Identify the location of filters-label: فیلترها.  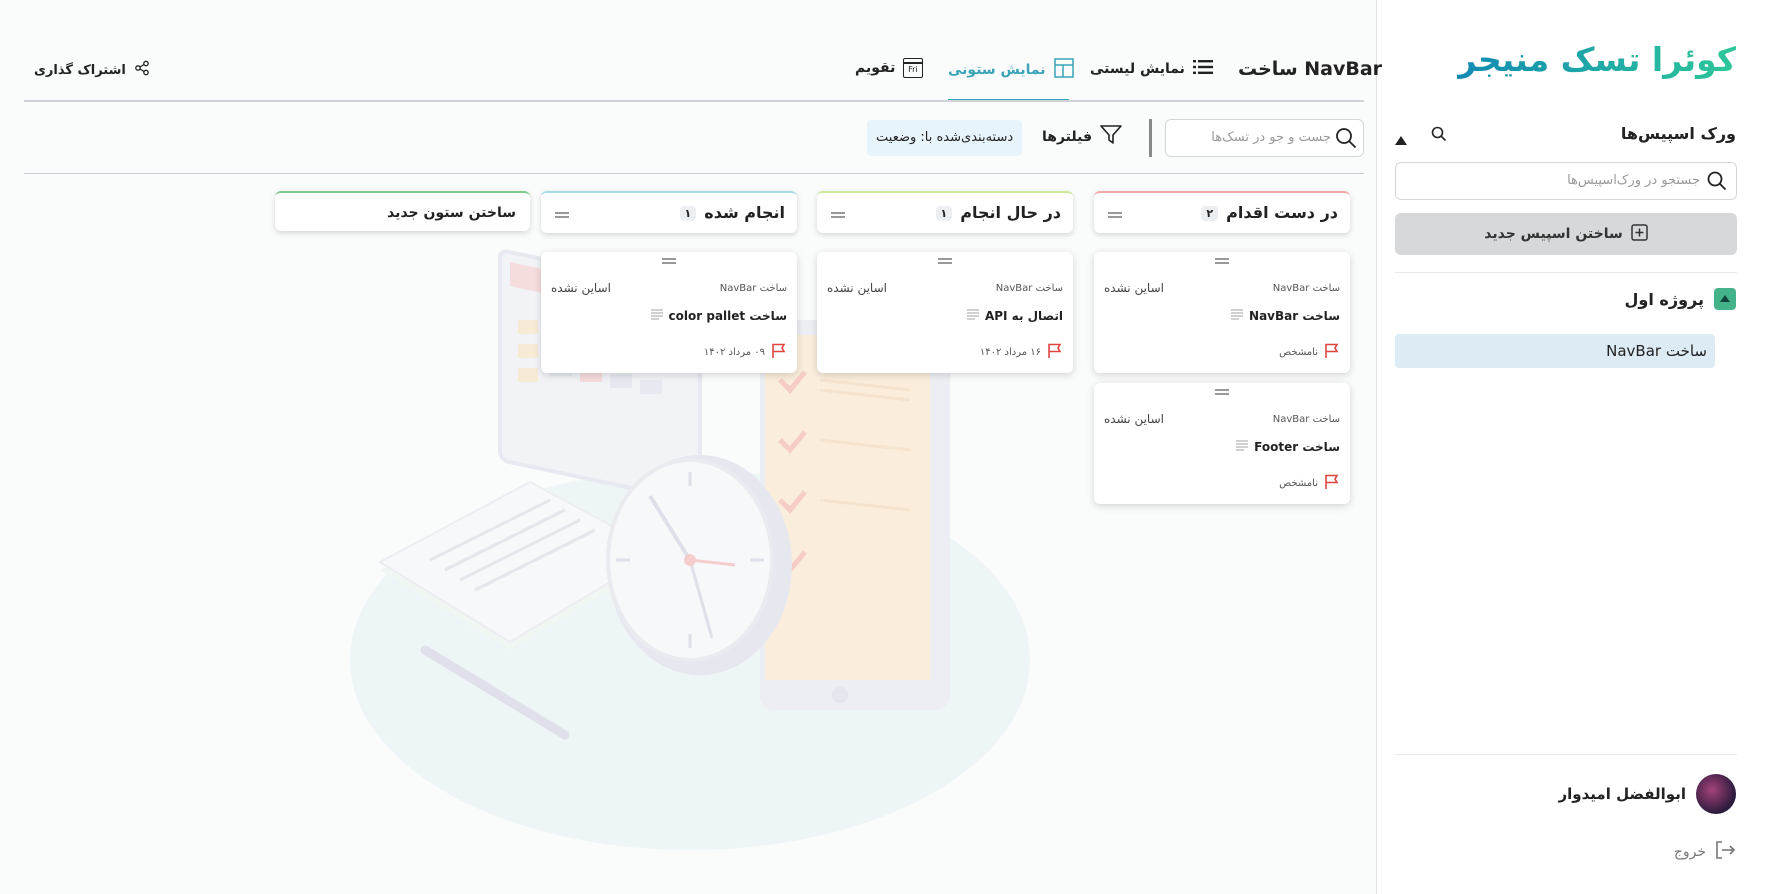
(1067, 137).